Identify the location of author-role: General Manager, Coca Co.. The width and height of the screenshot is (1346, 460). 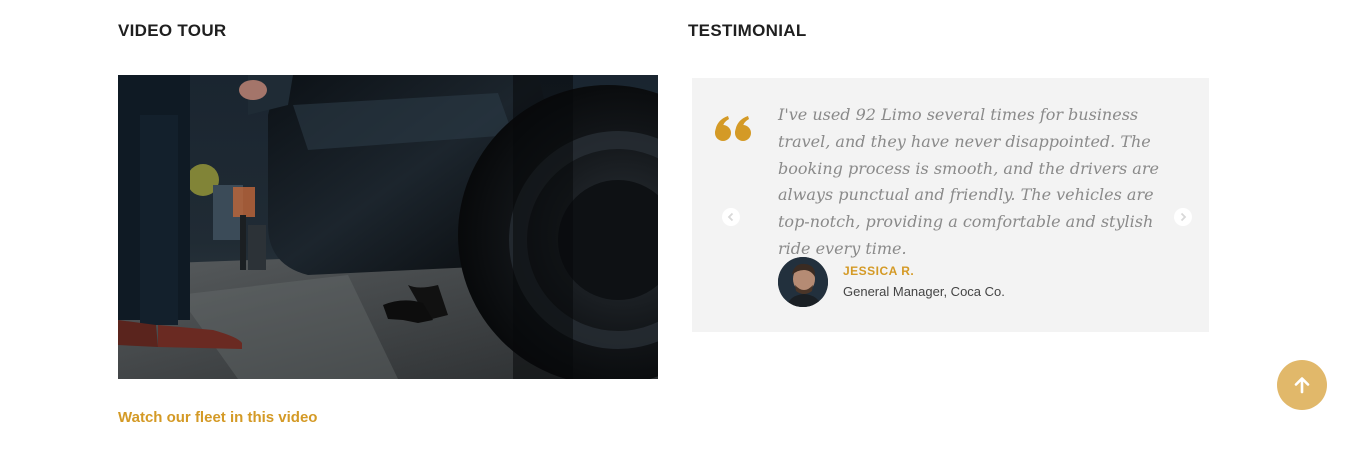
(924, 291).